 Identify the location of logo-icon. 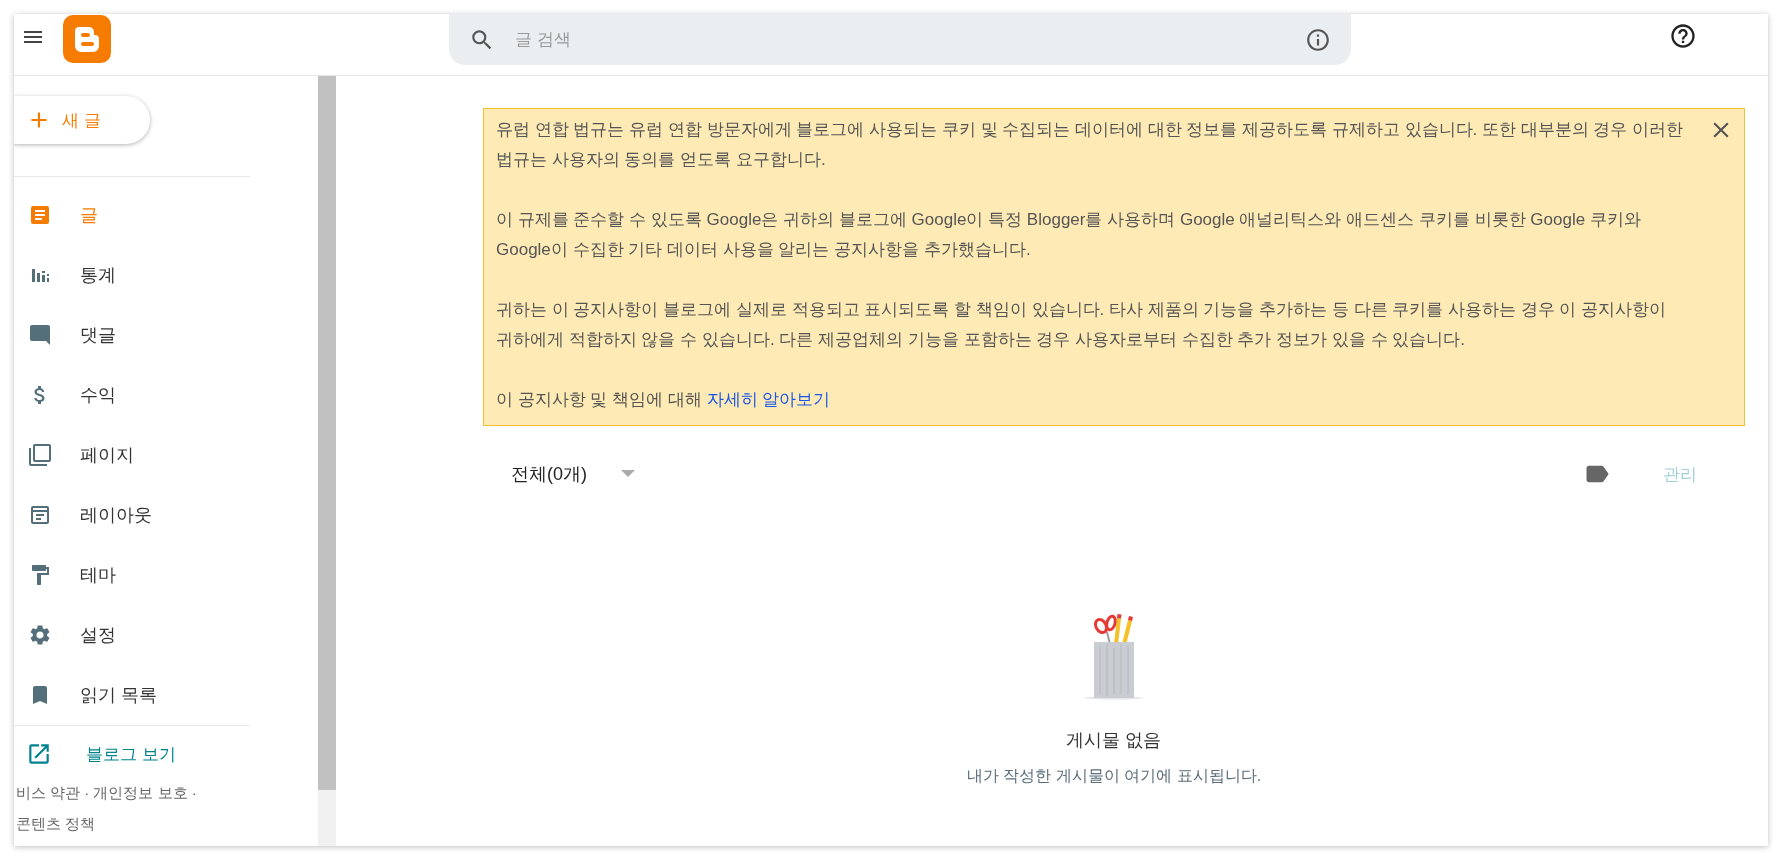
(87, 39).